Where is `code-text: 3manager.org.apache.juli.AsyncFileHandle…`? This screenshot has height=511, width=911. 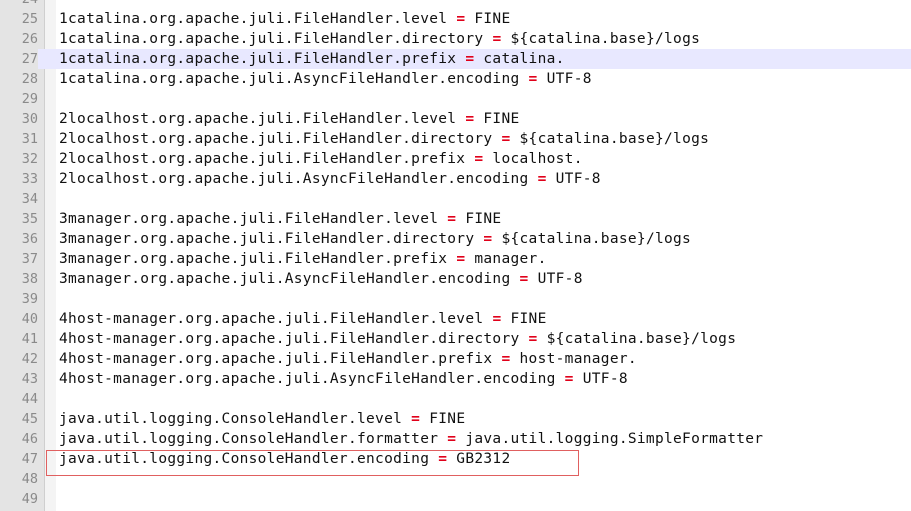
code-text: 3manager.org.apache.juli.AsyncFileHandle… is located at coordinates (321, 279).